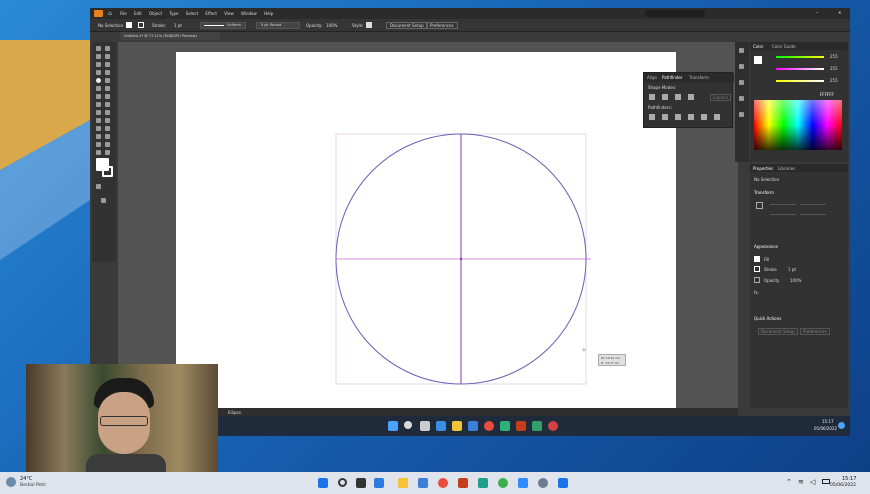  I want to click on wifi-icon: ≋, so click(801, 482).